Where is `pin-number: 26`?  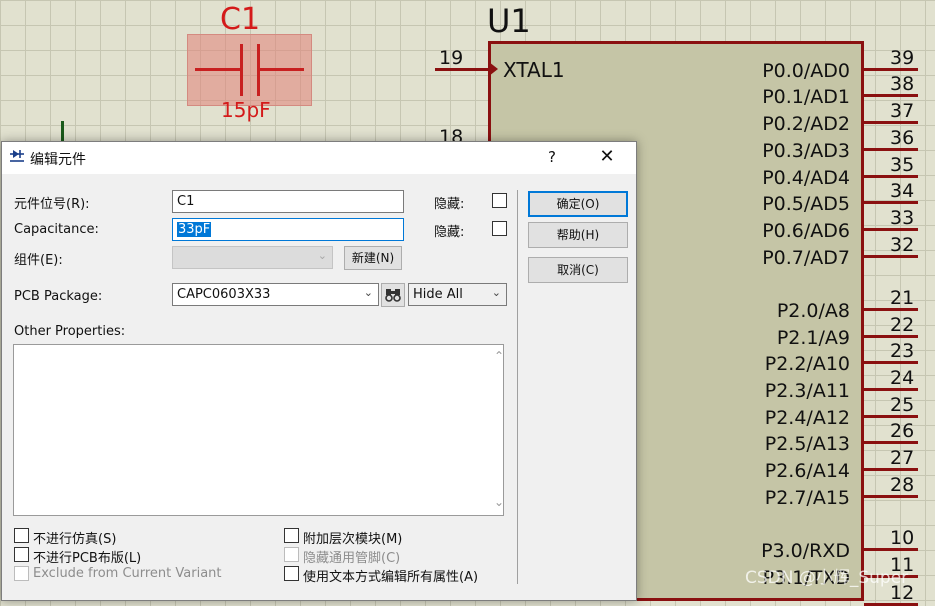
pin-number: 26 is located at coordinates (902, 431).